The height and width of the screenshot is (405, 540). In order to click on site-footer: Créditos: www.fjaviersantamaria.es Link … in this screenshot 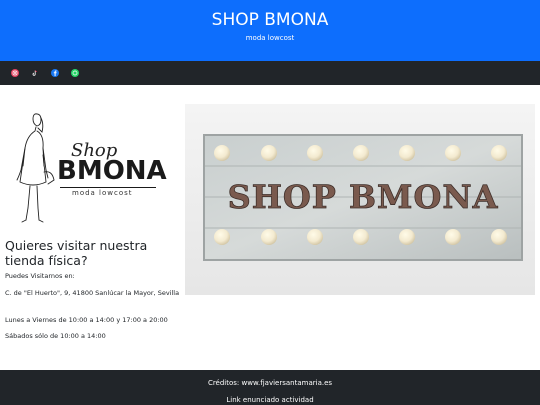, I will do `click(270, 387)`.